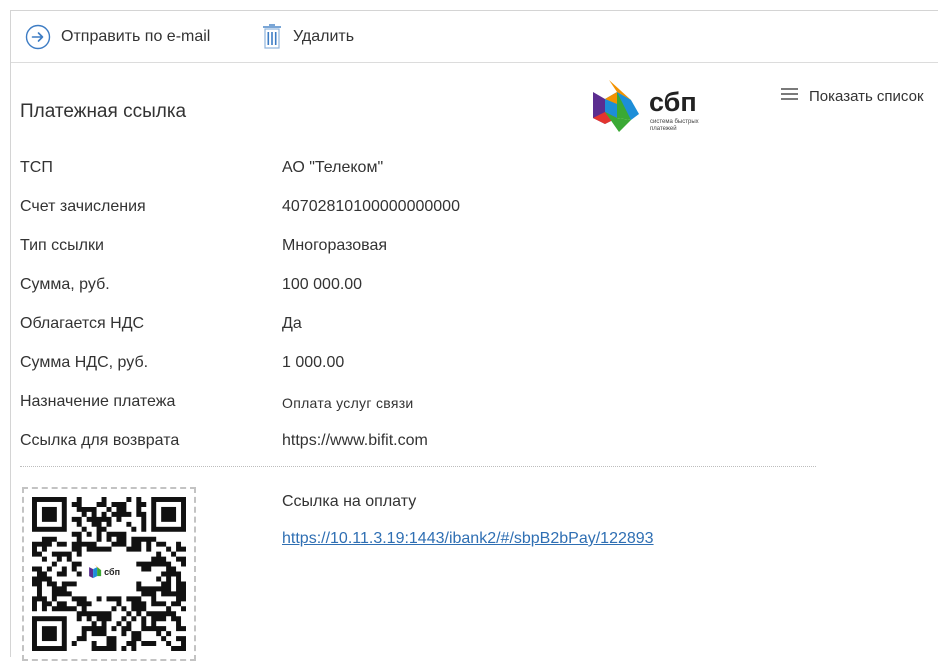 The image size is (938, 661). Describe the element at coordinates (65, 284) in the screenshot. I see `detail-label: Сумма, руб.` at that location.